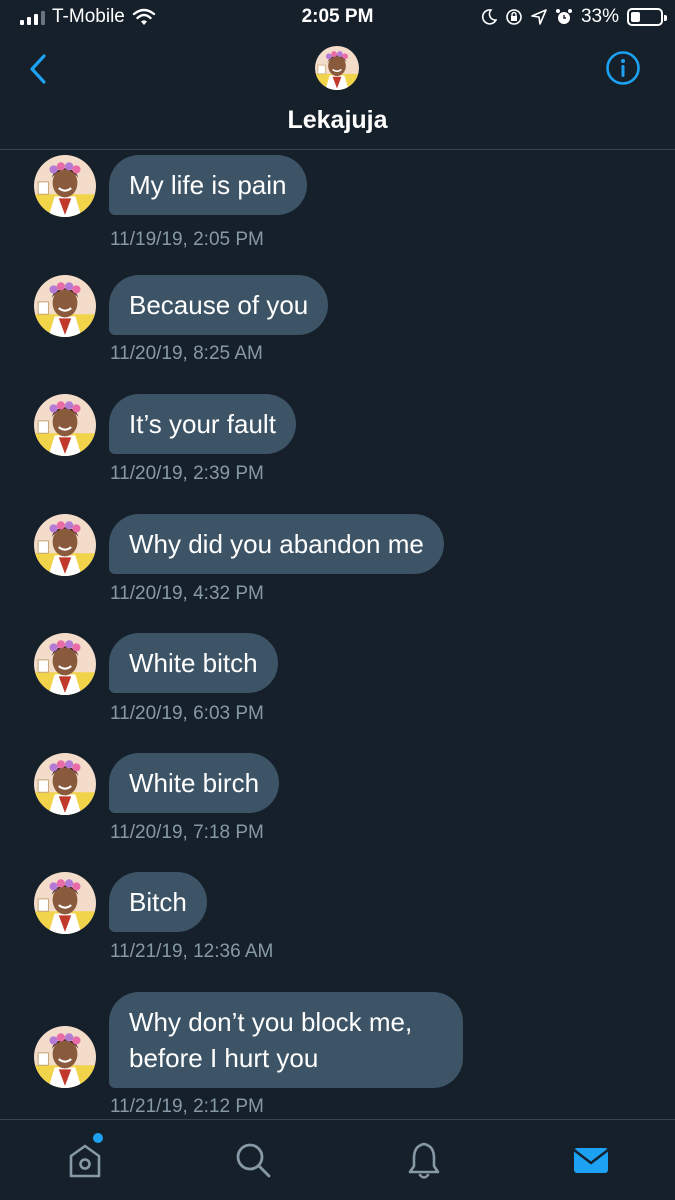 This screenshot has width=675, height=1200. I want to click on orientation-lock-icon, so click(514, 17).